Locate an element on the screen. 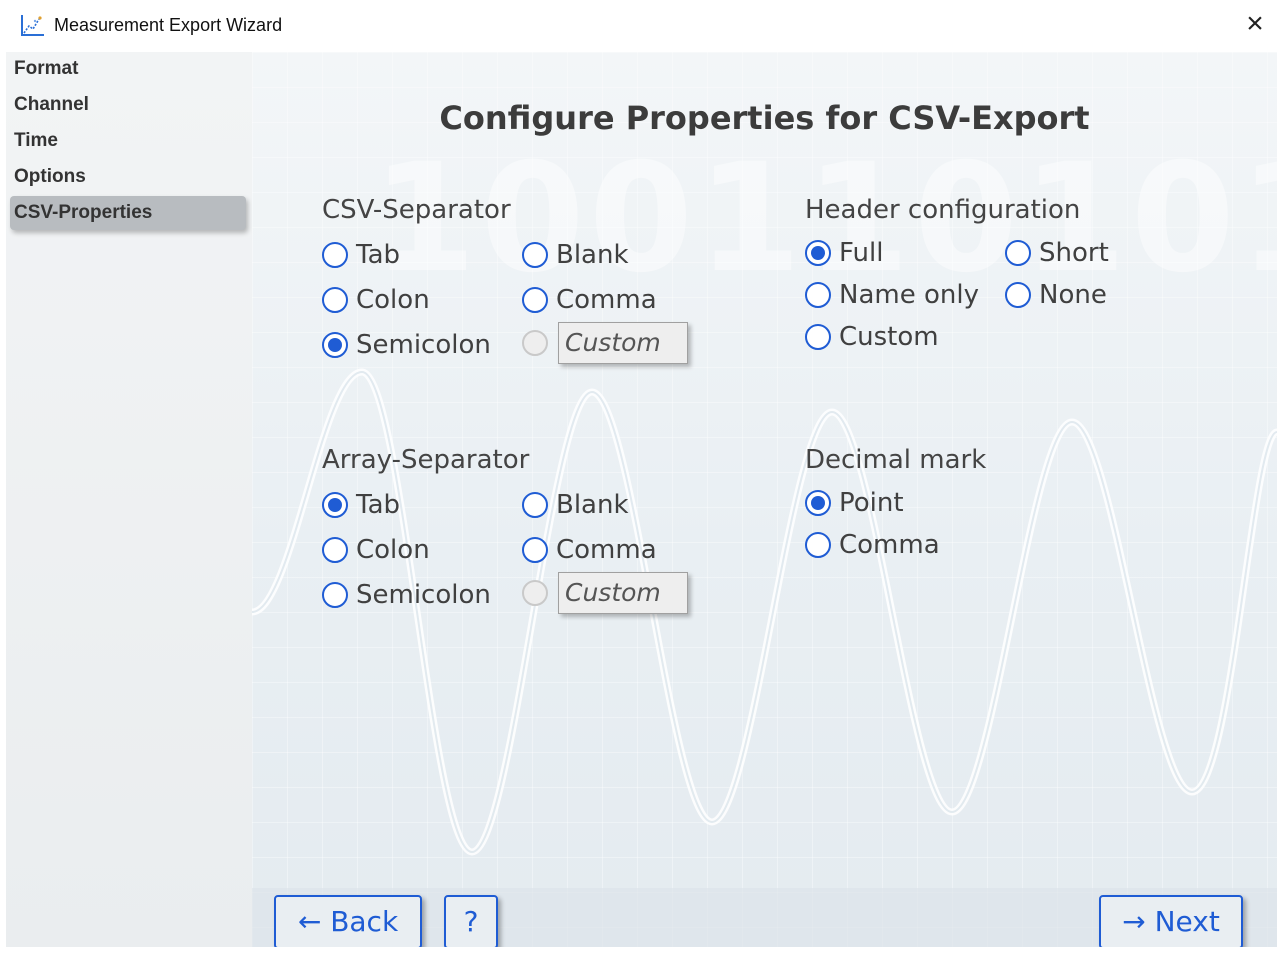 This screenshot has height=953, width=1277. csv-separator-semicolon-radio: Semicolon is located at coordinates (406, 345).